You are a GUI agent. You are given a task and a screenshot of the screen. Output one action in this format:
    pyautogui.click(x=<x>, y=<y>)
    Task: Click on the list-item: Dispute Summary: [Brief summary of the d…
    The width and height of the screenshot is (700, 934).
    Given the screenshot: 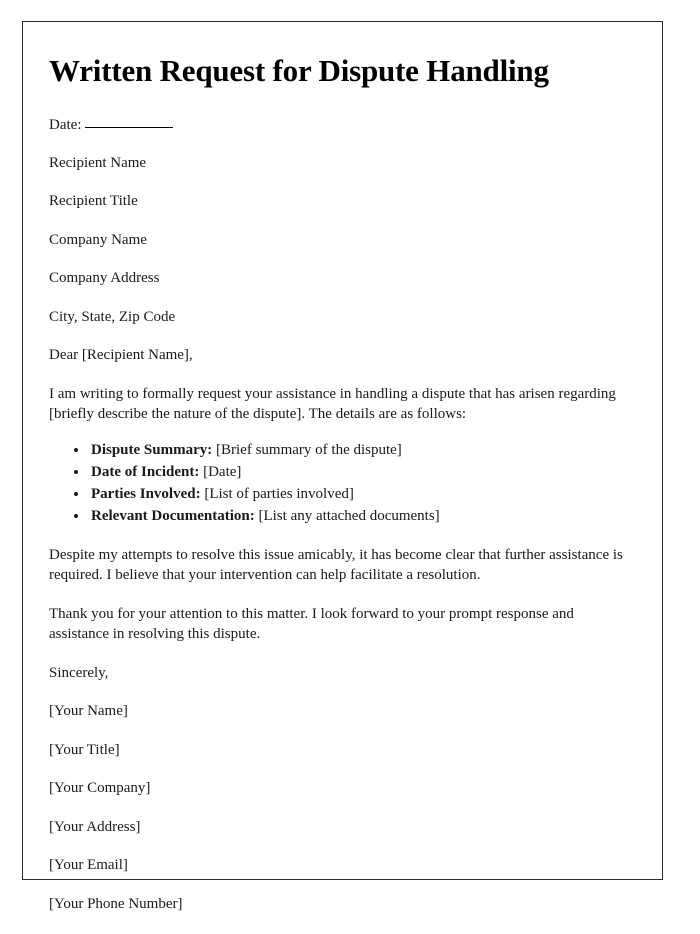 What is the action you would take?
    pyautogui.click(x=361, y=450)
    